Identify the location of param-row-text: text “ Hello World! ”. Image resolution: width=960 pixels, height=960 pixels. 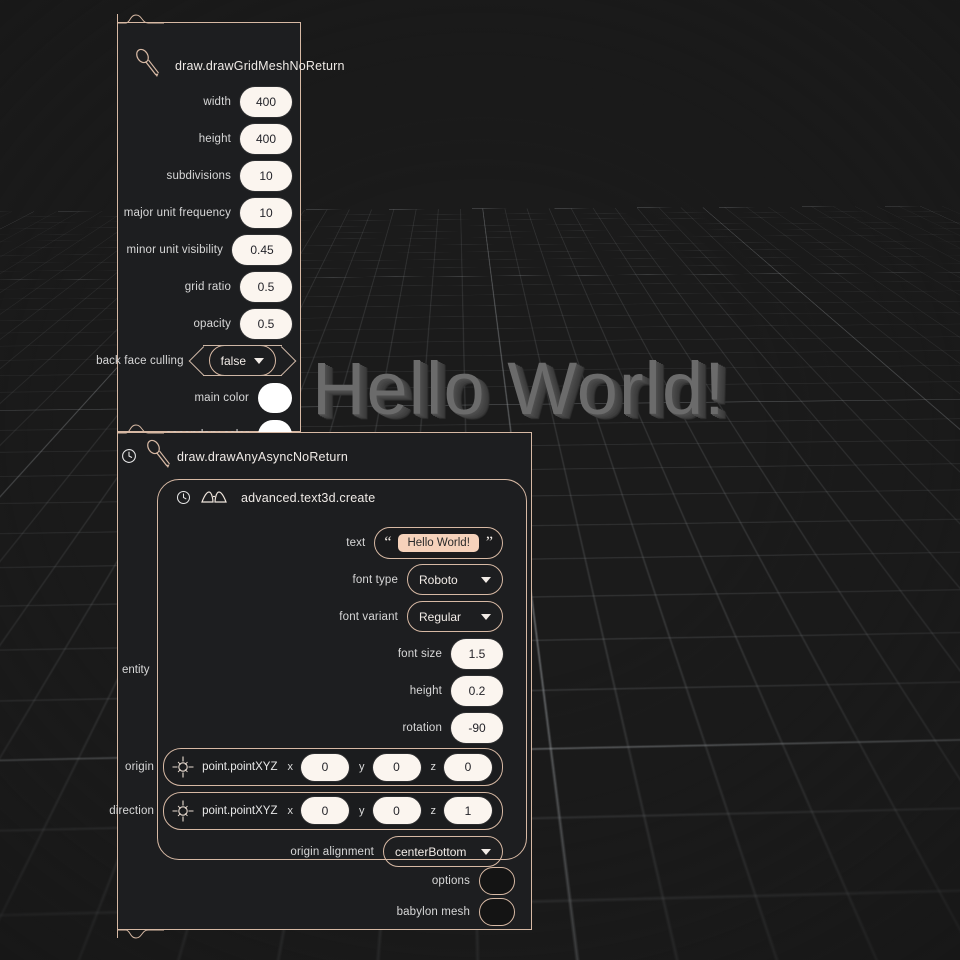
(342, 542).